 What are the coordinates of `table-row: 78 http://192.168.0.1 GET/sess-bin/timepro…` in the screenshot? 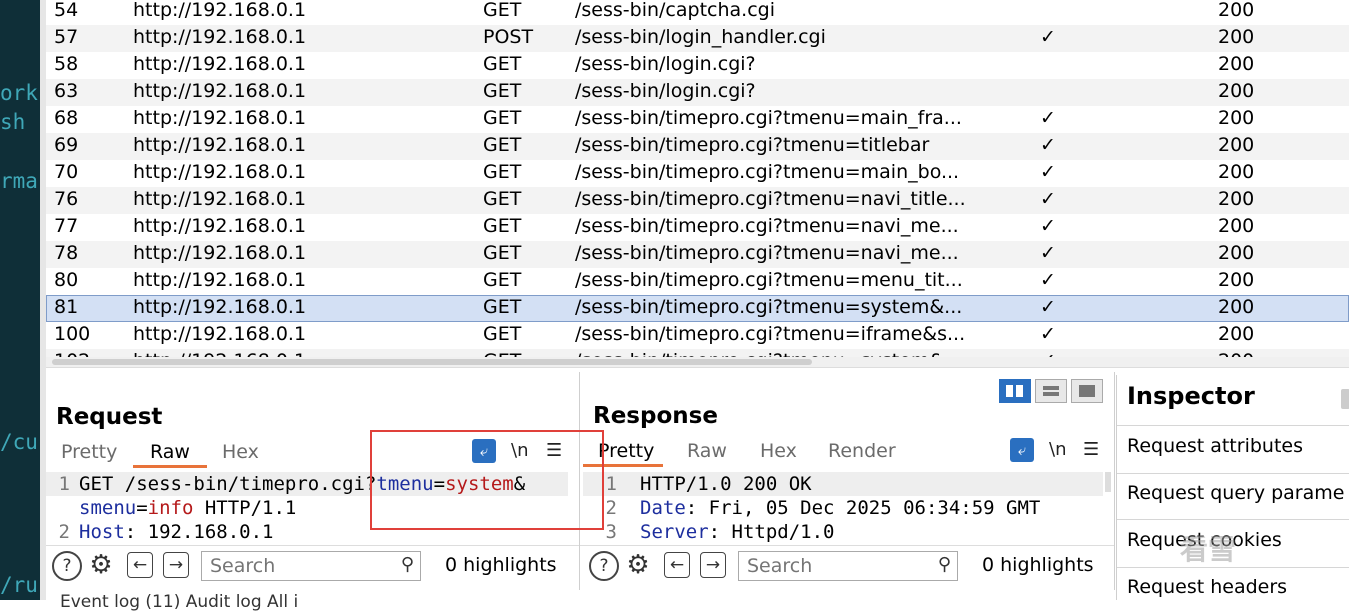 It's located at (697, 254).